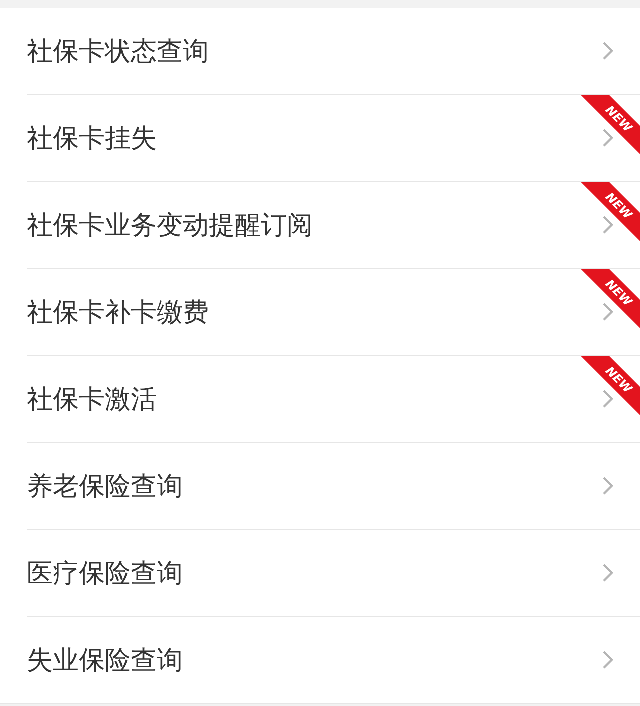 This screenshot has width=640, height=706. Describe the element at coordinates (314, 51) in the screenshot. I see `menu-item-label: 社保卡状态查询` at that location.